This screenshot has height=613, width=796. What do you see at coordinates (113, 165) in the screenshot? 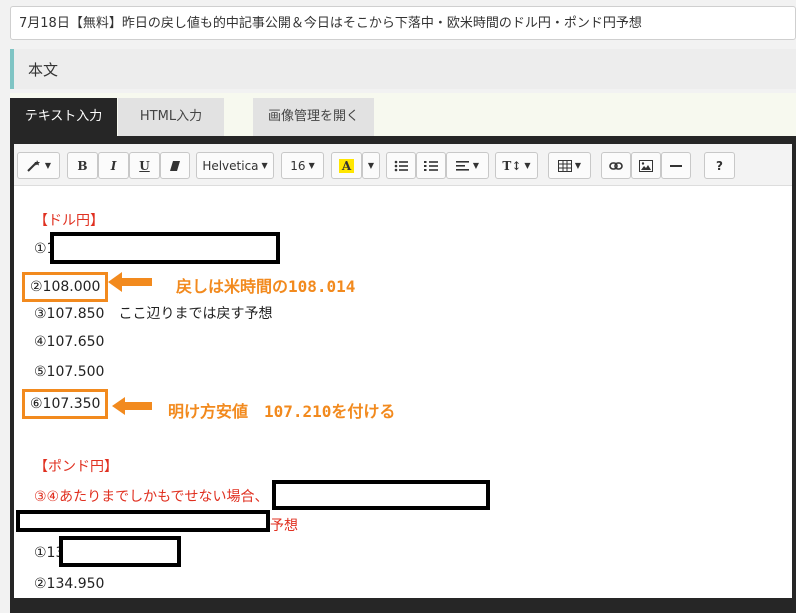
I see `italic-button: I` at bounding box center [113, 165].